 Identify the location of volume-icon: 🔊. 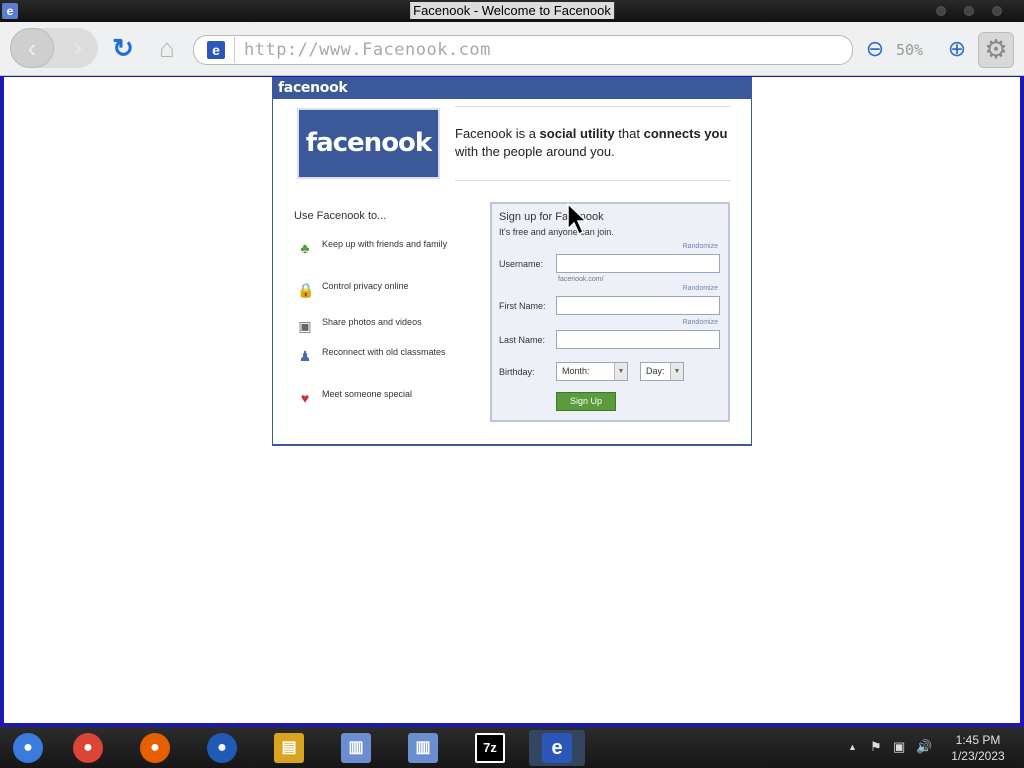
(924, 747).